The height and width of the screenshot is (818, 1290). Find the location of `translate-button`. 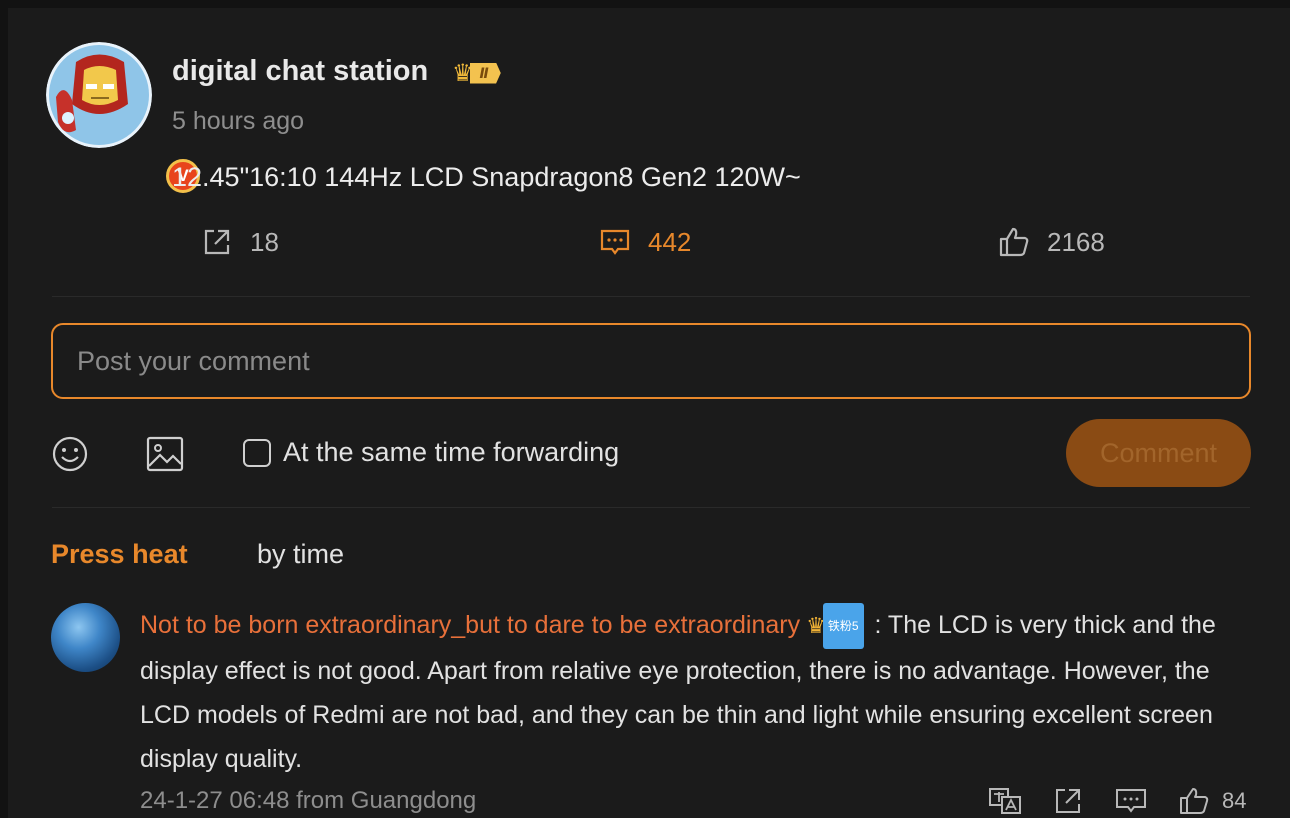

translate-button is located at coordinates (1005, 801).